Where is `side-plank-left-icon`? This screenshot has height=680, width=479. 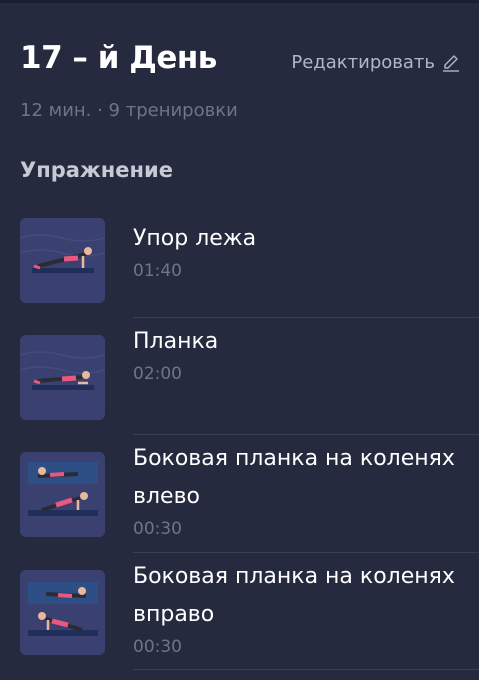 side-plank-left-icon is located at coordinates (62, 494).